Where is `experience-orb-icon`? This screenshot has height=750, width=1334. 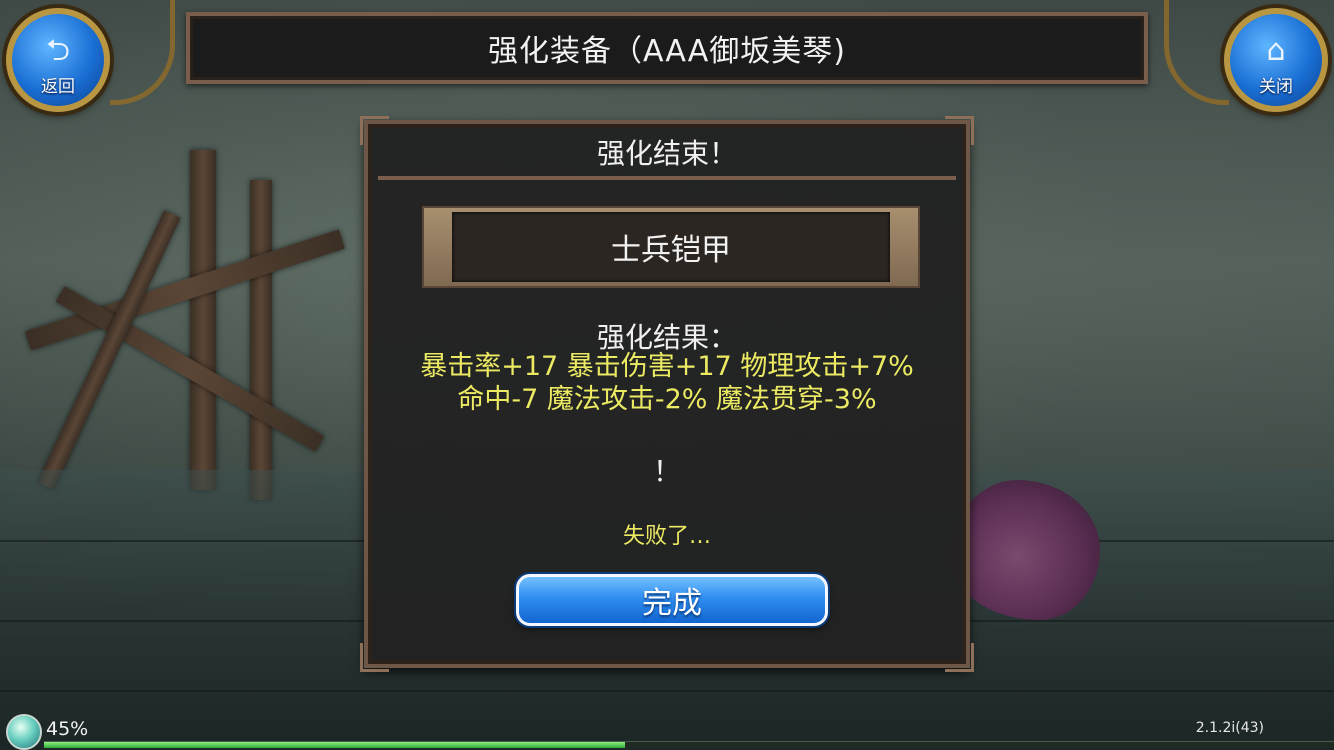 experience-orb-icon is located at coordinates (24, 732).